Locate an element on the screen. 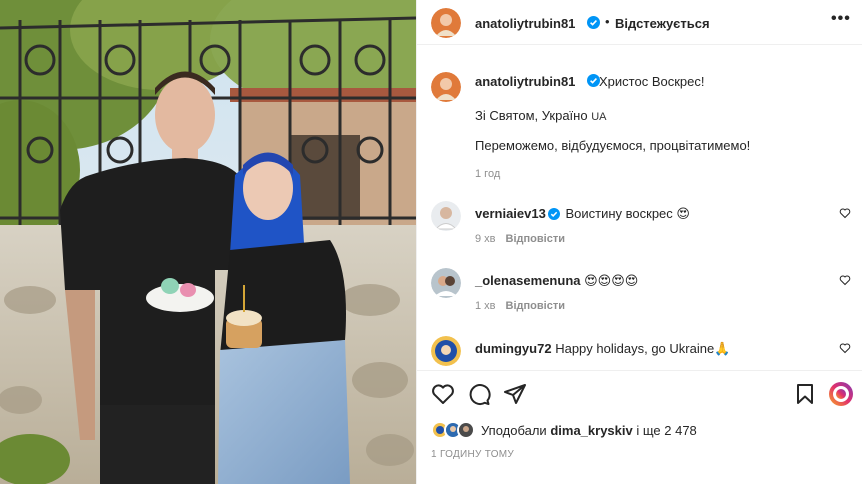 The width and height of the screenshot is (862, 484). ukraine-flag-label: UA is located at coordinates (599, 117).